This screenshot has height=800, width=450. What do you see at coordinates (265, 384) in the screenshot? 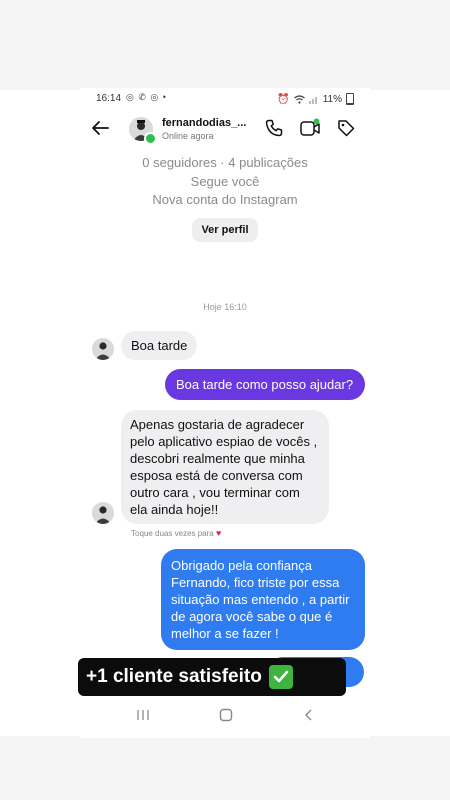
I see `message-sent: Boa tarde como posso ajudar?` at bounding box center [265, 384].